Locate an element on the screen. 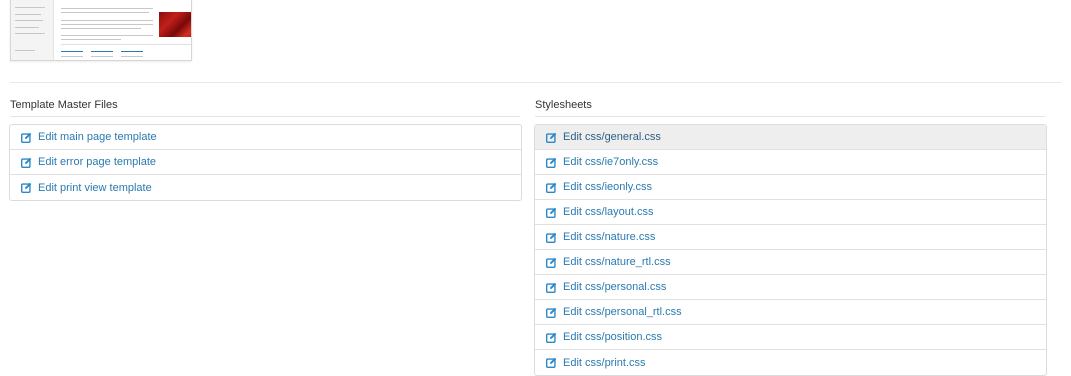 This screenshot has width=1071, height=376. link-label: Edit css/layout.css is located at coordinates (608, 212).